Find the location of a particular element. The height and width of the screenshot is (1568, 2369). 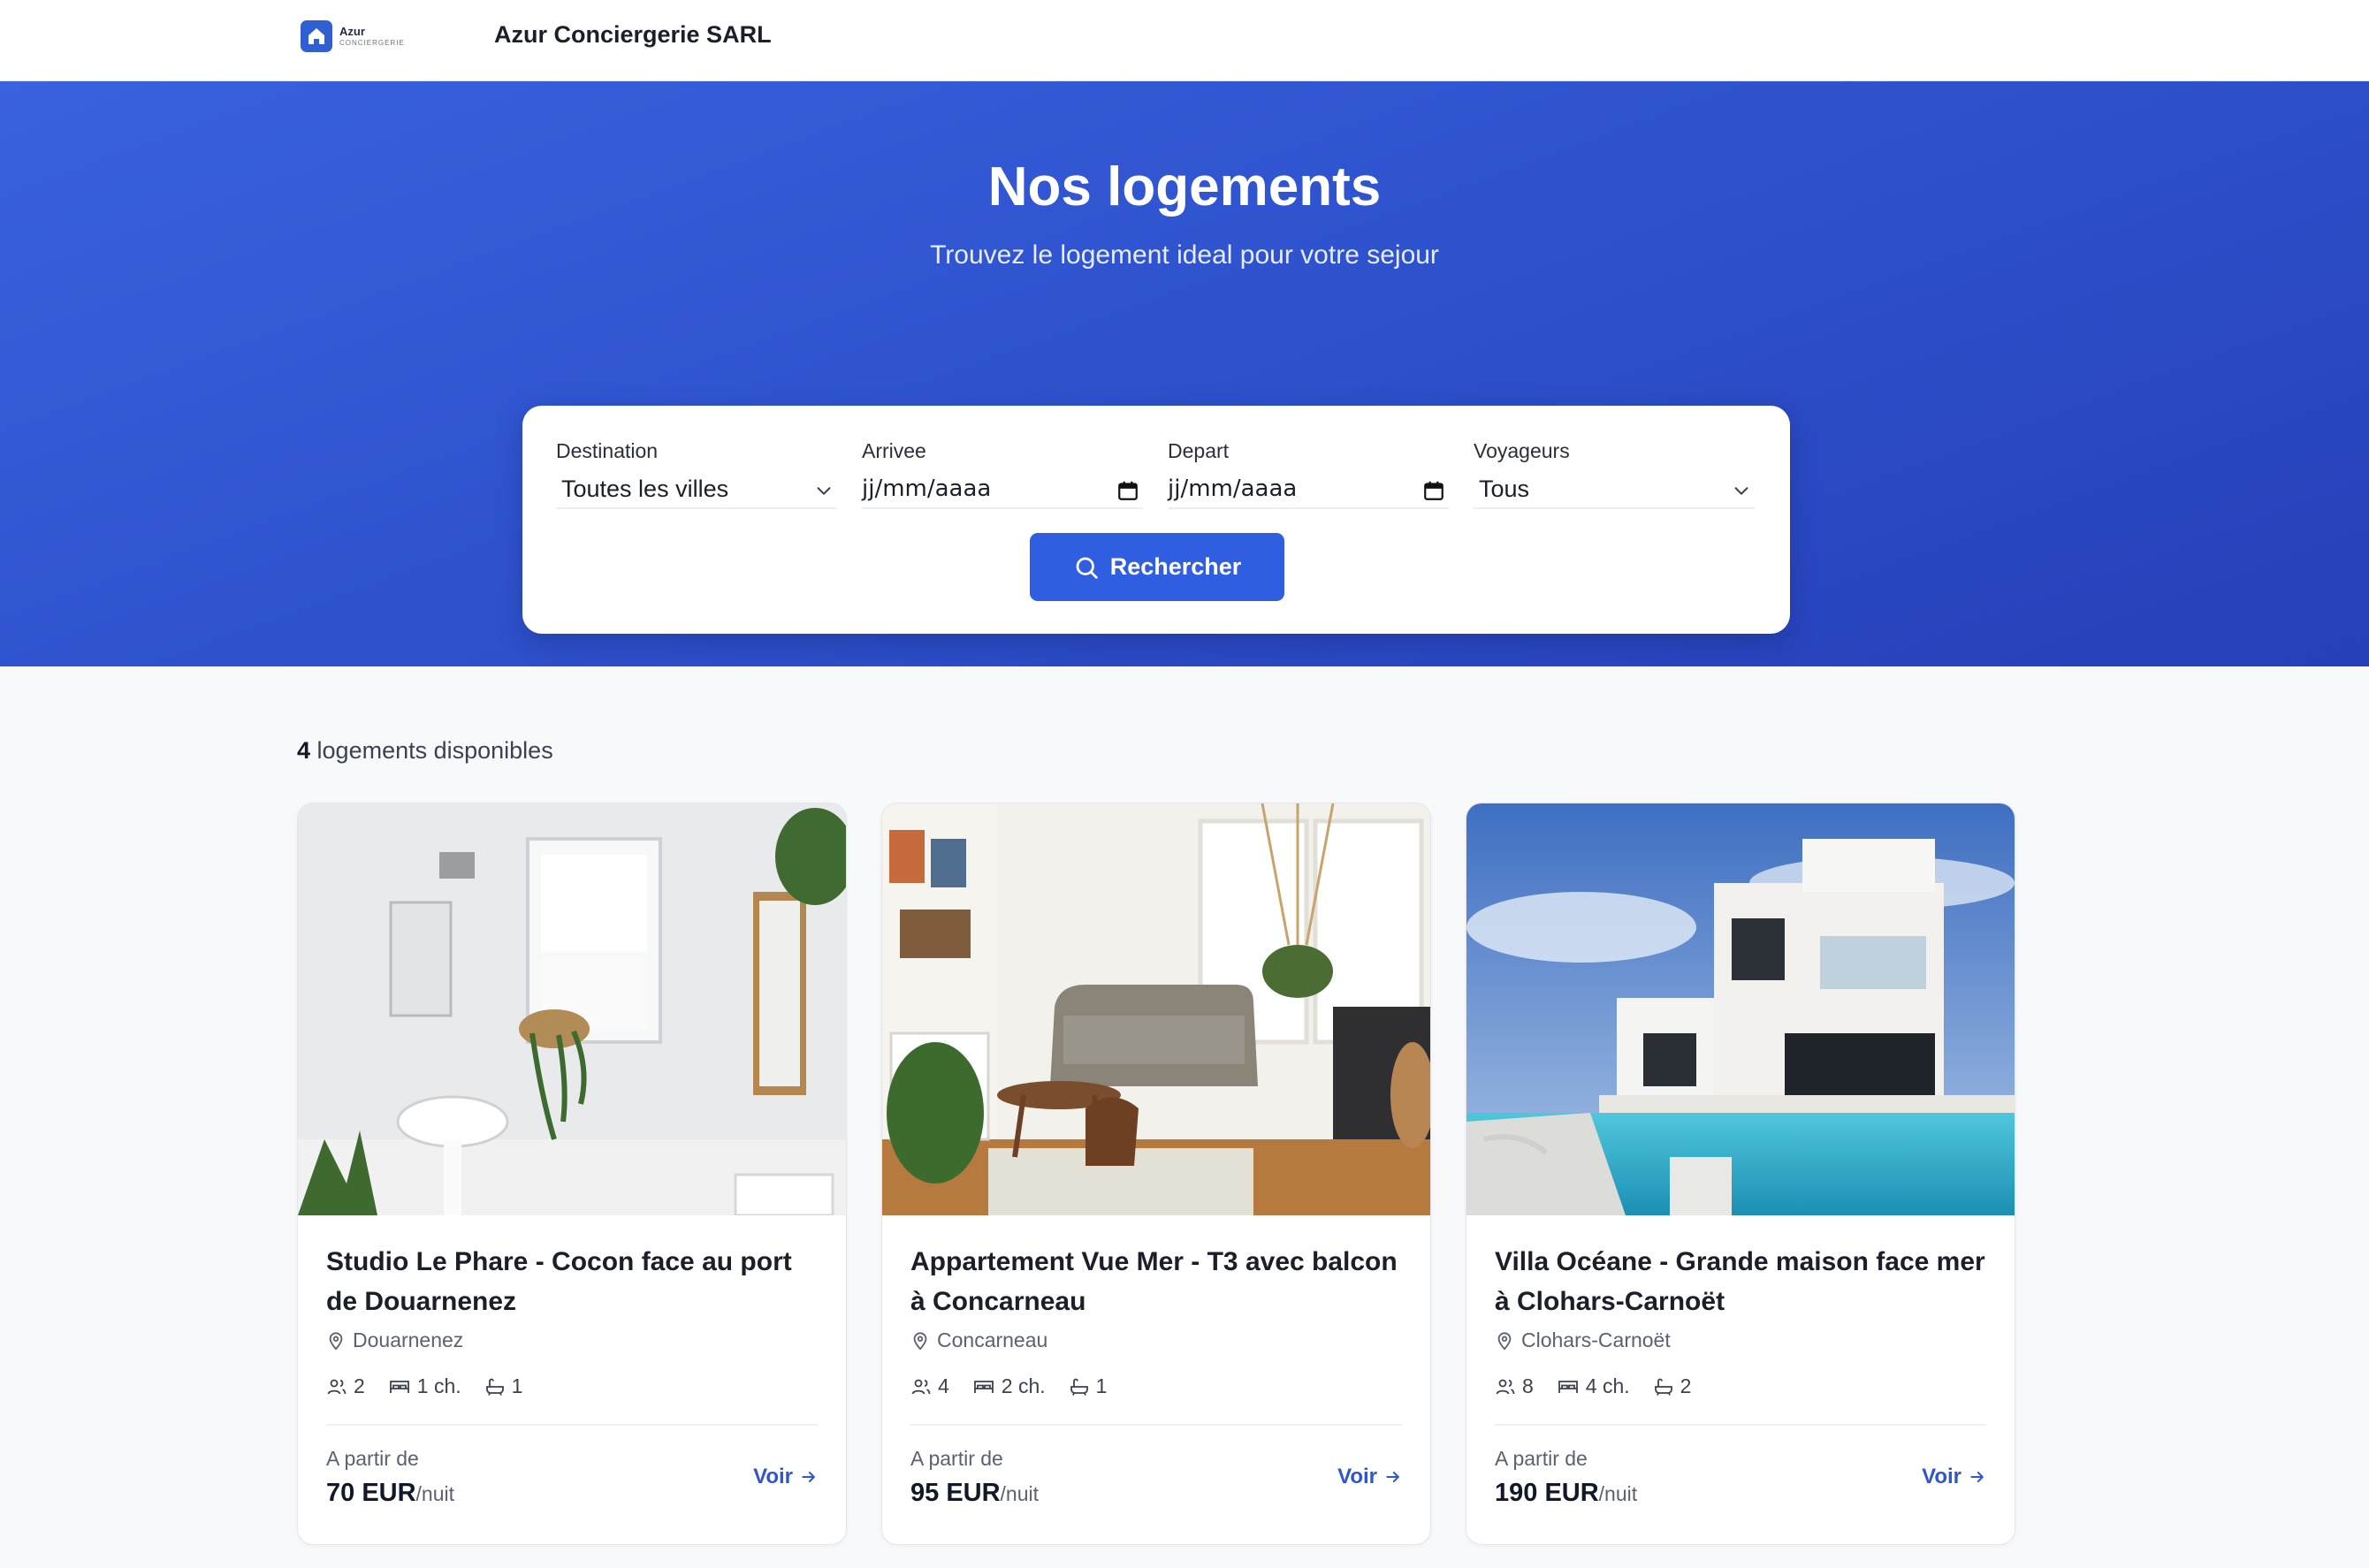

listing-stats: 8 4 ch. 2 is located at coordinates (1604, 1386).